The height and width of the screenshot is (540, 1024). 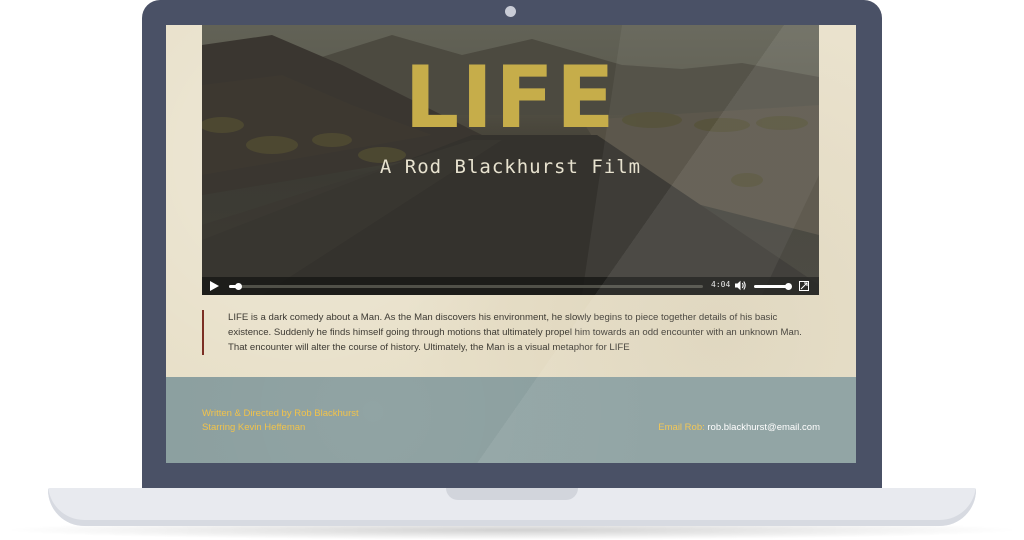 I want to click on contact-info: Email Rob: rob.blackhurst@email.com, so click(x=739, y=427).